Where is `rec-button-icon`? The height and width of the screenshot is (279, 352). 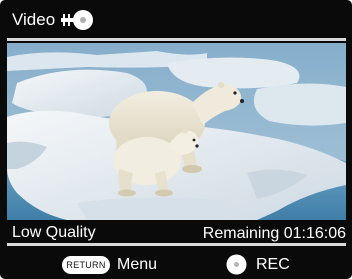
rec-button-icon is located at coordinates (236, 264).